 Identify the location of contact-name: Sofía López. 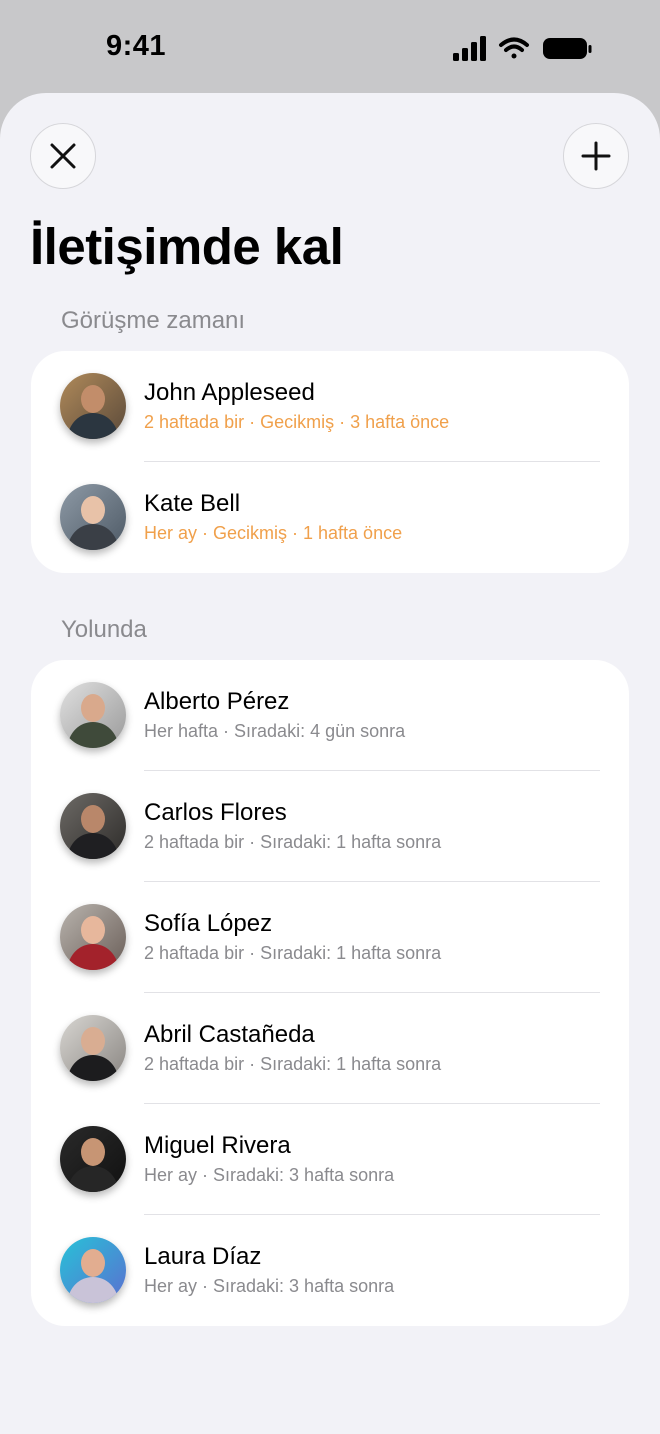
(208, 923).